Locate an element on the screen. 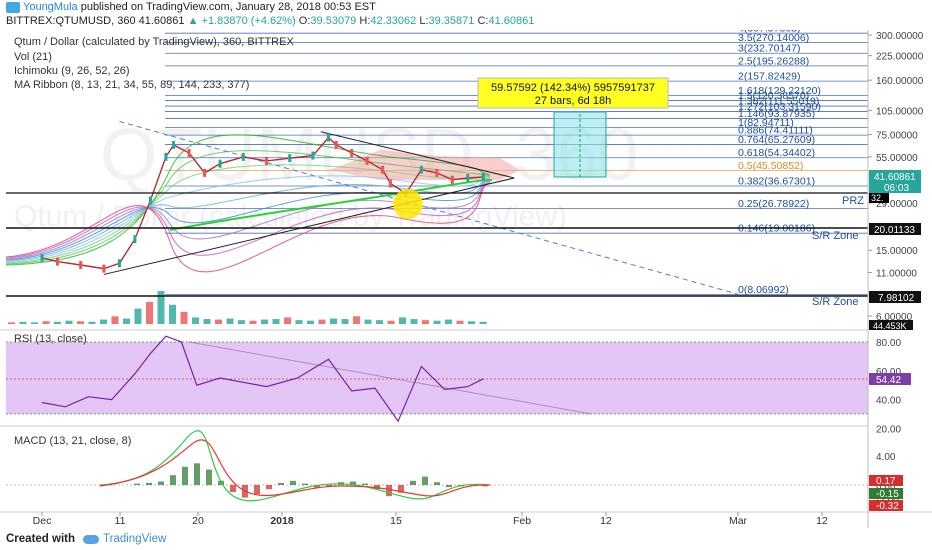 This screenshot has height=550, width=932. fib-level-label: 0.764(65.27609) is located at coordinates (776, 140).